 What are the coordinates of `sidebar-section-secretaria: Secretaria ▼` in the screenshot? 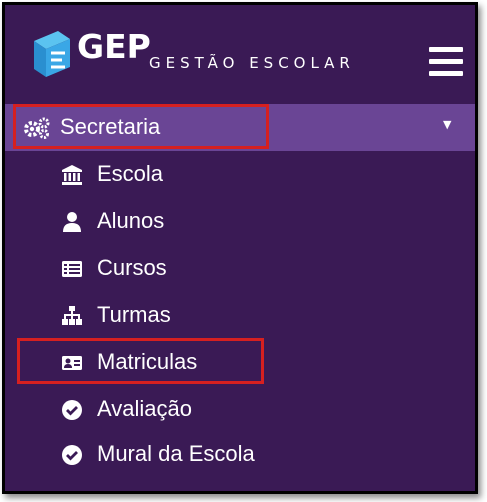 It's located at (240, 127).